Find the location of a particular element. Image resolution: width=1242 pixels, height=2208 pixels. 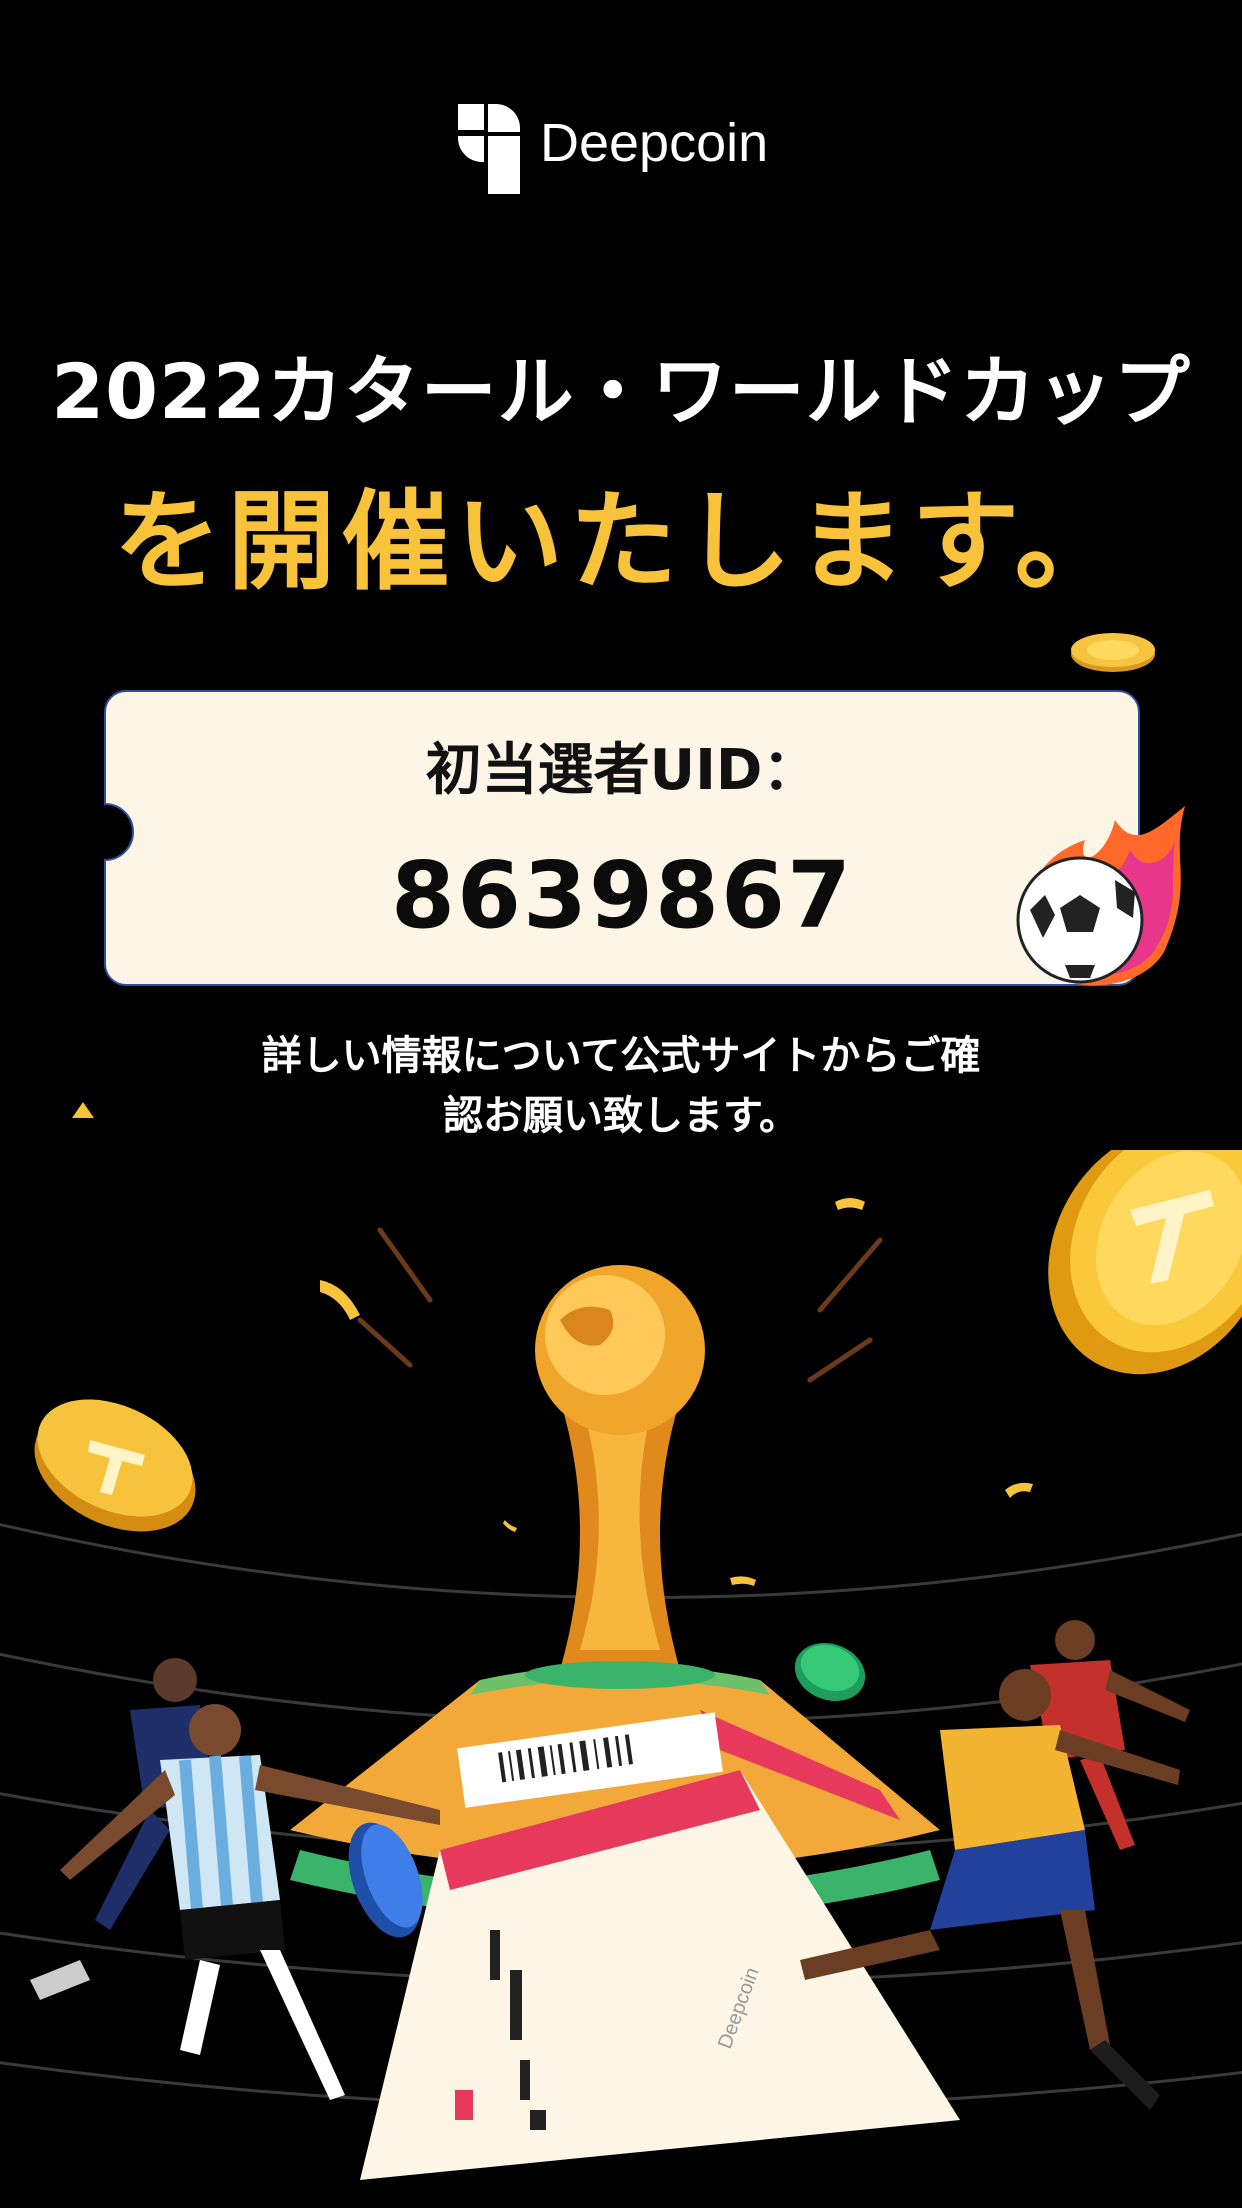

confetti-triangle is located at coordinates (83, 1110).